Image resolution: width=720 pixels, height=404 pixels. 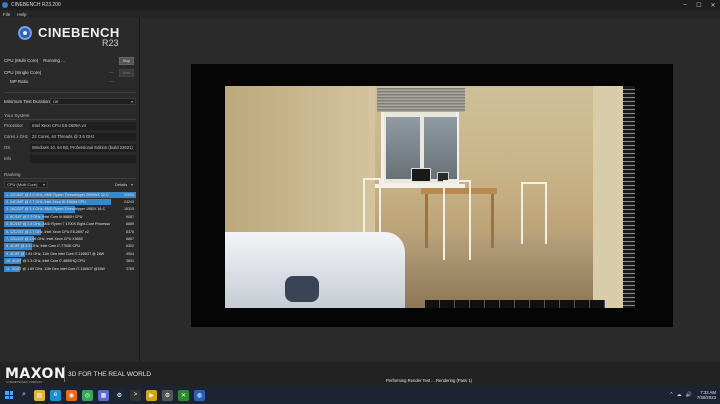 I want to click on scene-pillow, so click(x=302, y=289).